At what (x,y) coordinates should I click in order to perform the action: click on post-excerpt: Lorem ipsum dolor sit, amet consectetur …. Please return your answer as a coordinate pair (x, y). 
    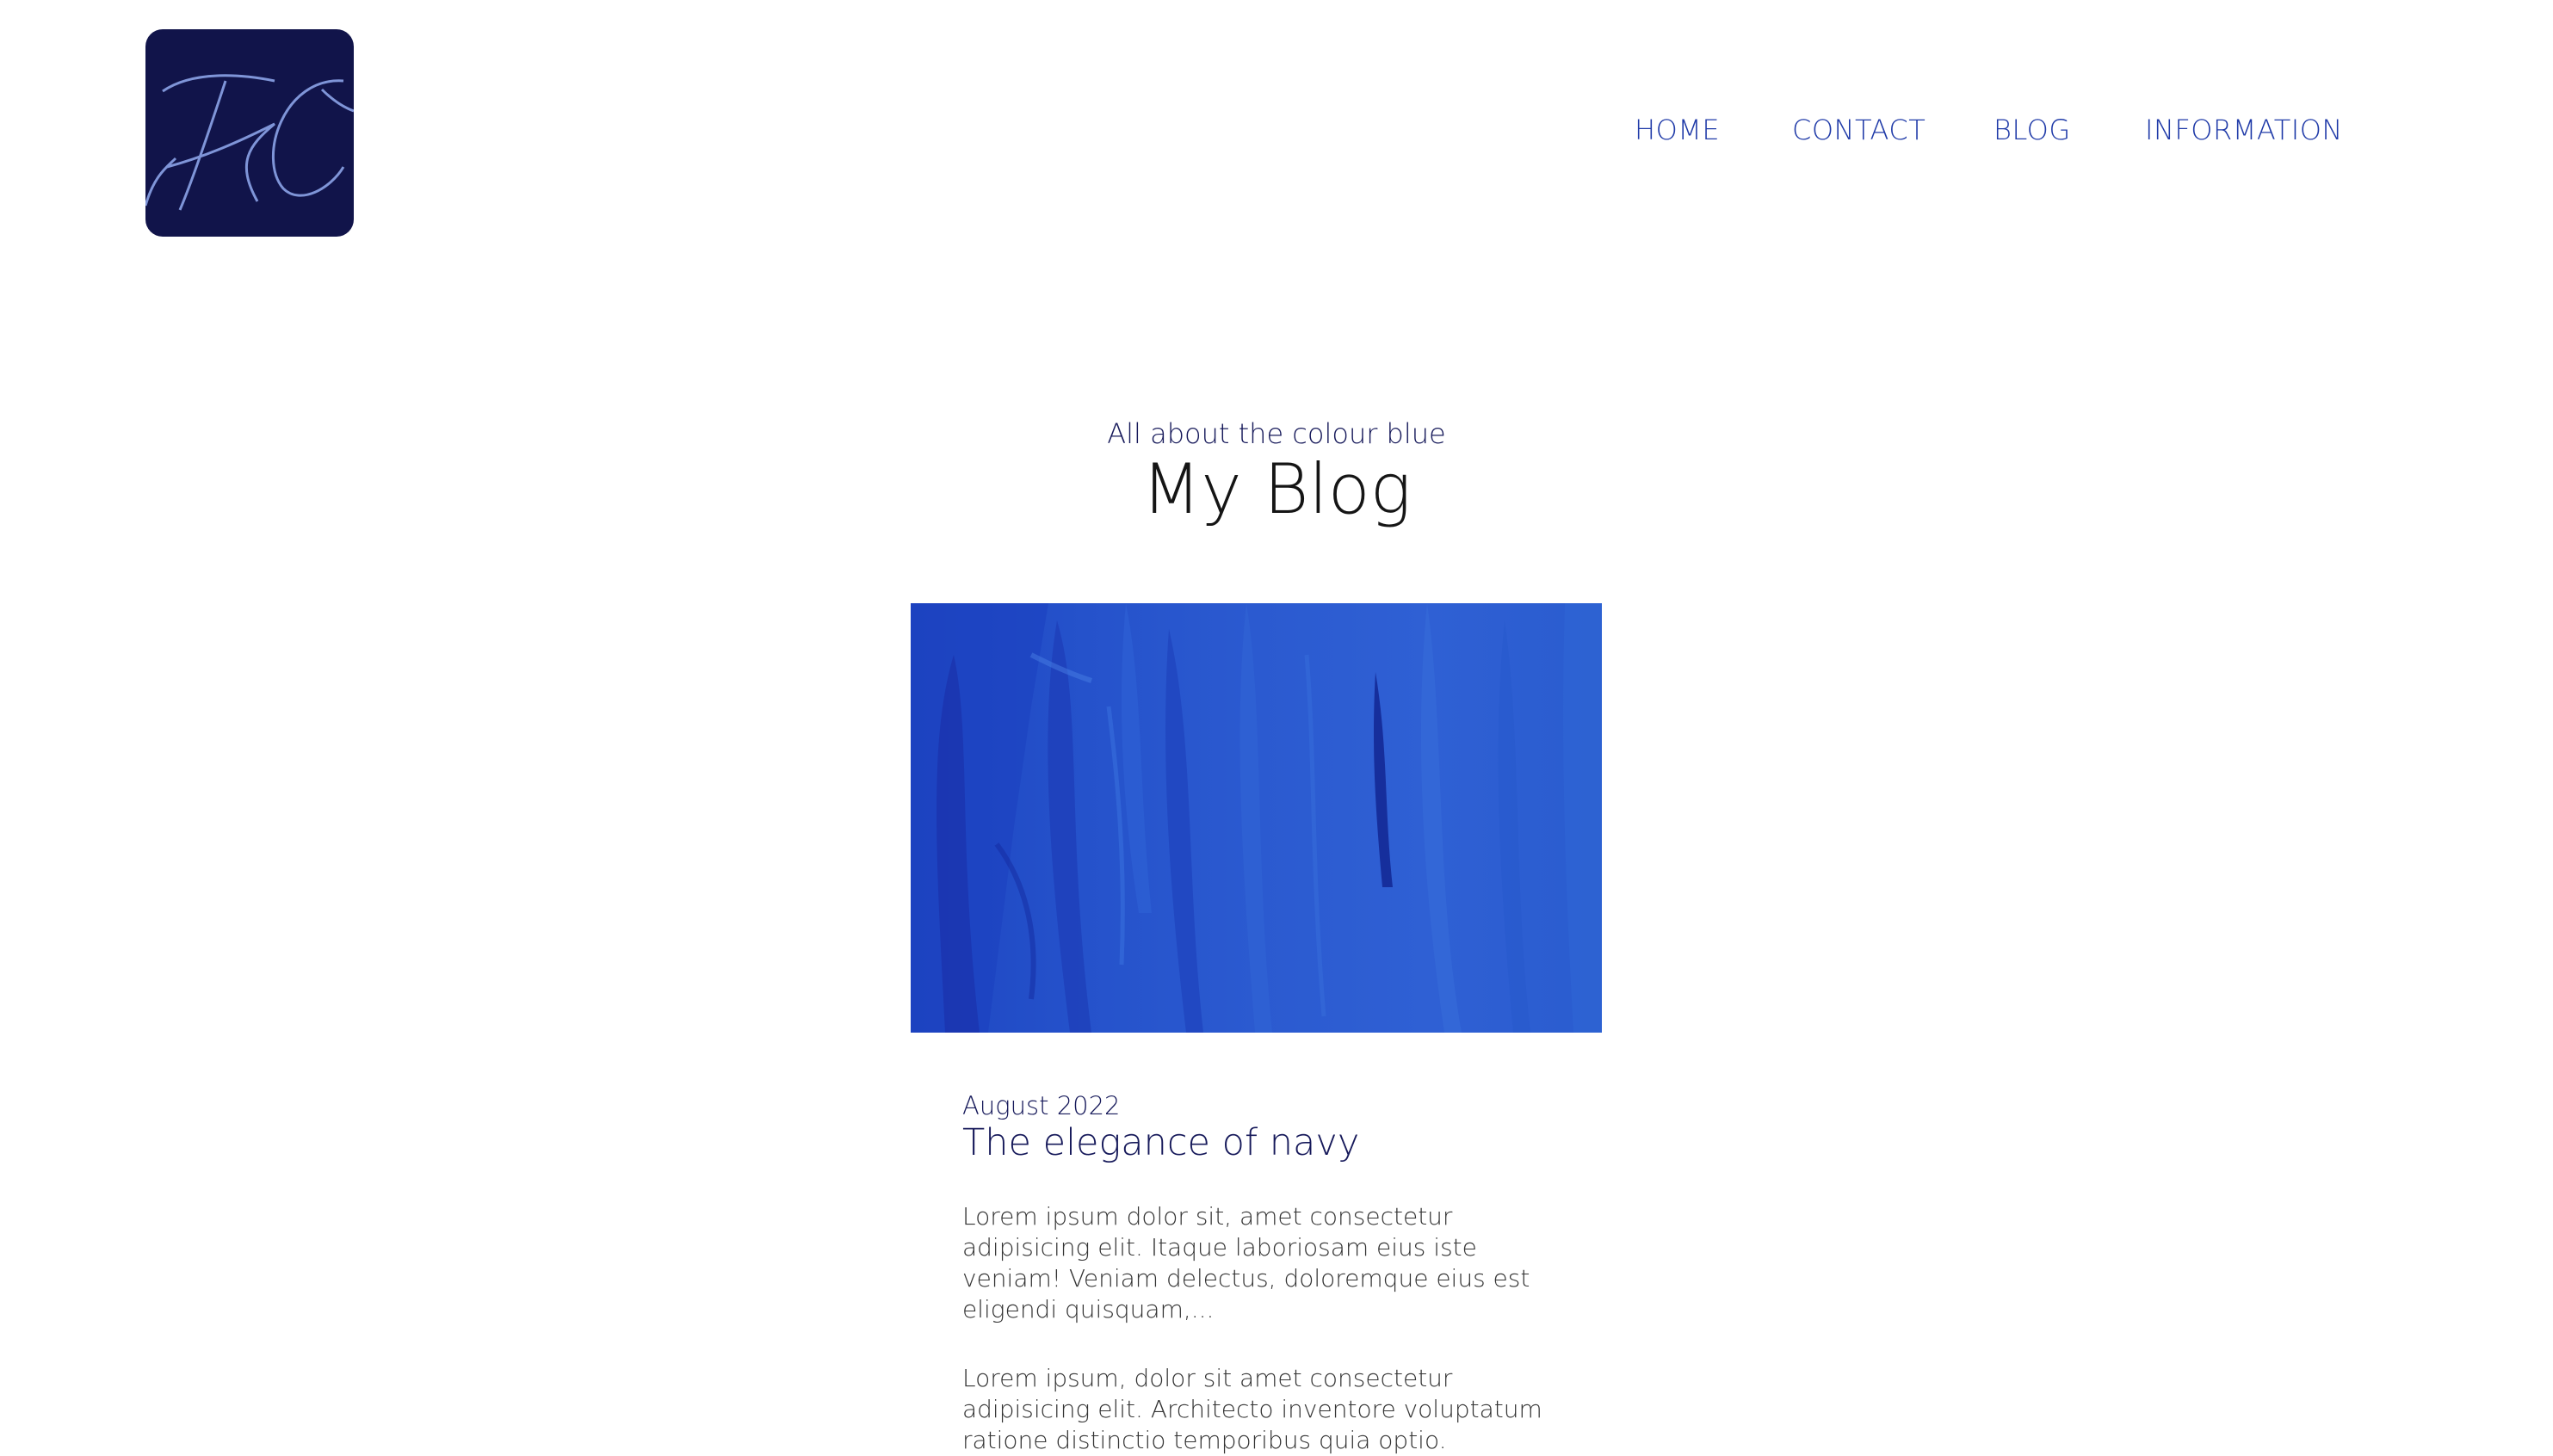
    Looking at the image, I should click on (1246, 1262).